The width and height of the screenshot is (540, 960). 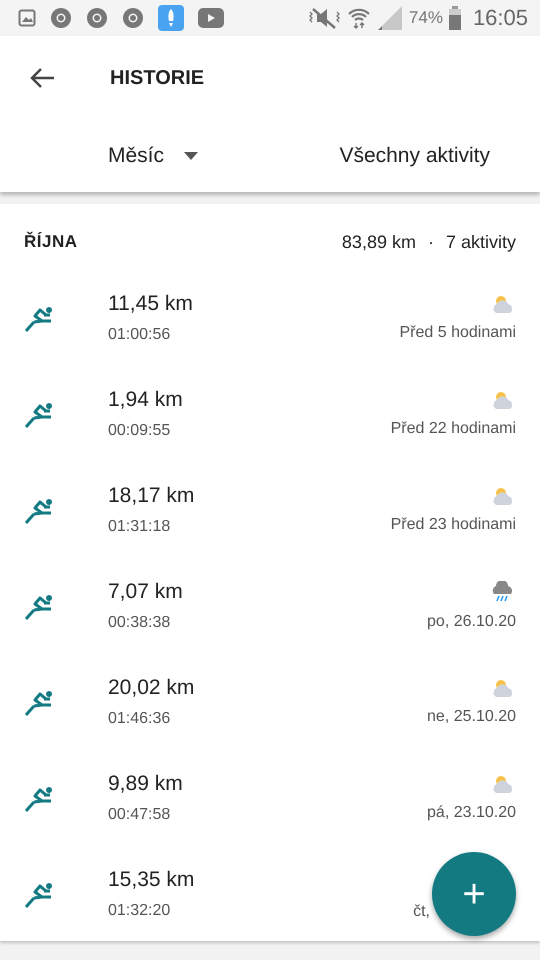 I want to click on activity-date: Před 5 hodinami, so click(x=457, y=333).